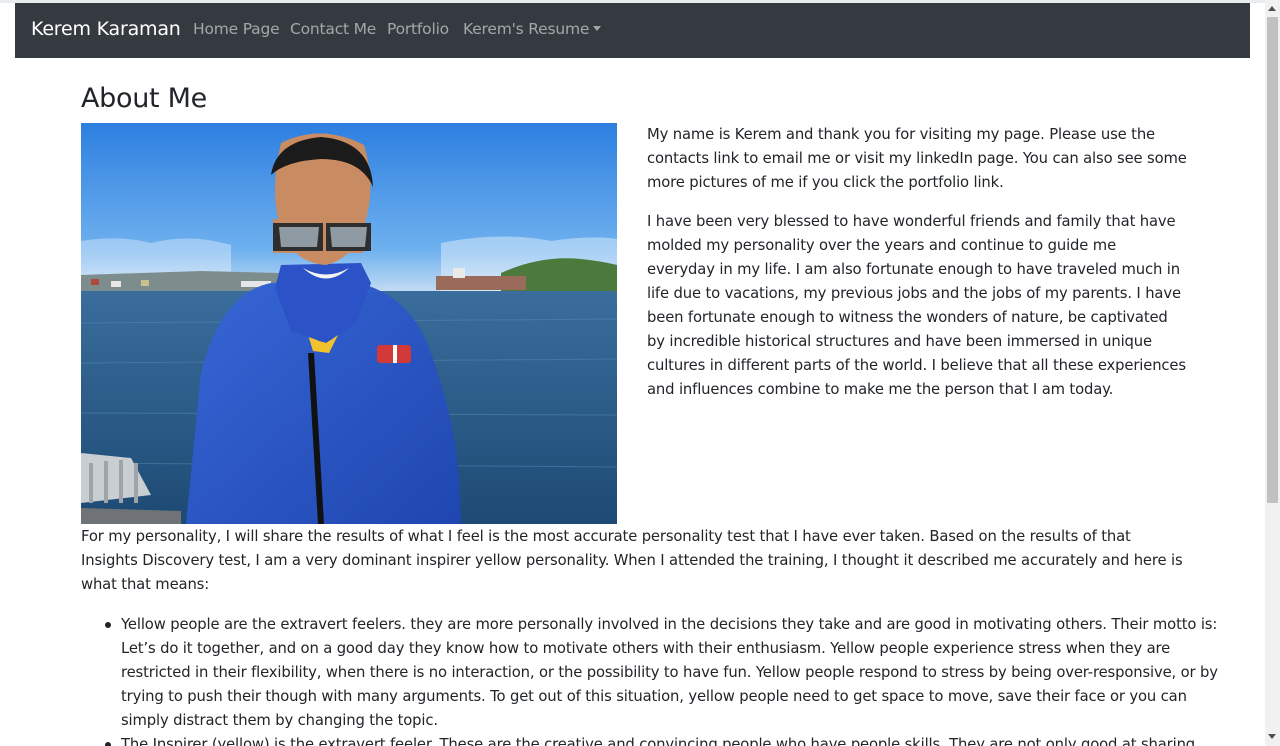 The height and width of the screenshot is (746, 1280). Describe the element at coordinates (597, 28) in the screenshot. I see `caret-down-icon` at that location.